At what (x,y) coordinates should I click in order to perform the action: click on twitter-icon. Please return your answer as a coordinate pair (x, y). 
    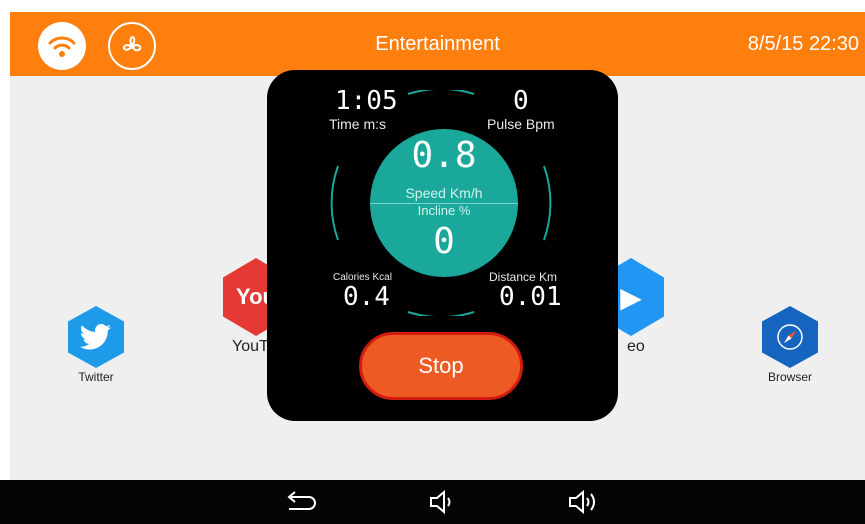
    Looking at the image, I should click on (96, 337).